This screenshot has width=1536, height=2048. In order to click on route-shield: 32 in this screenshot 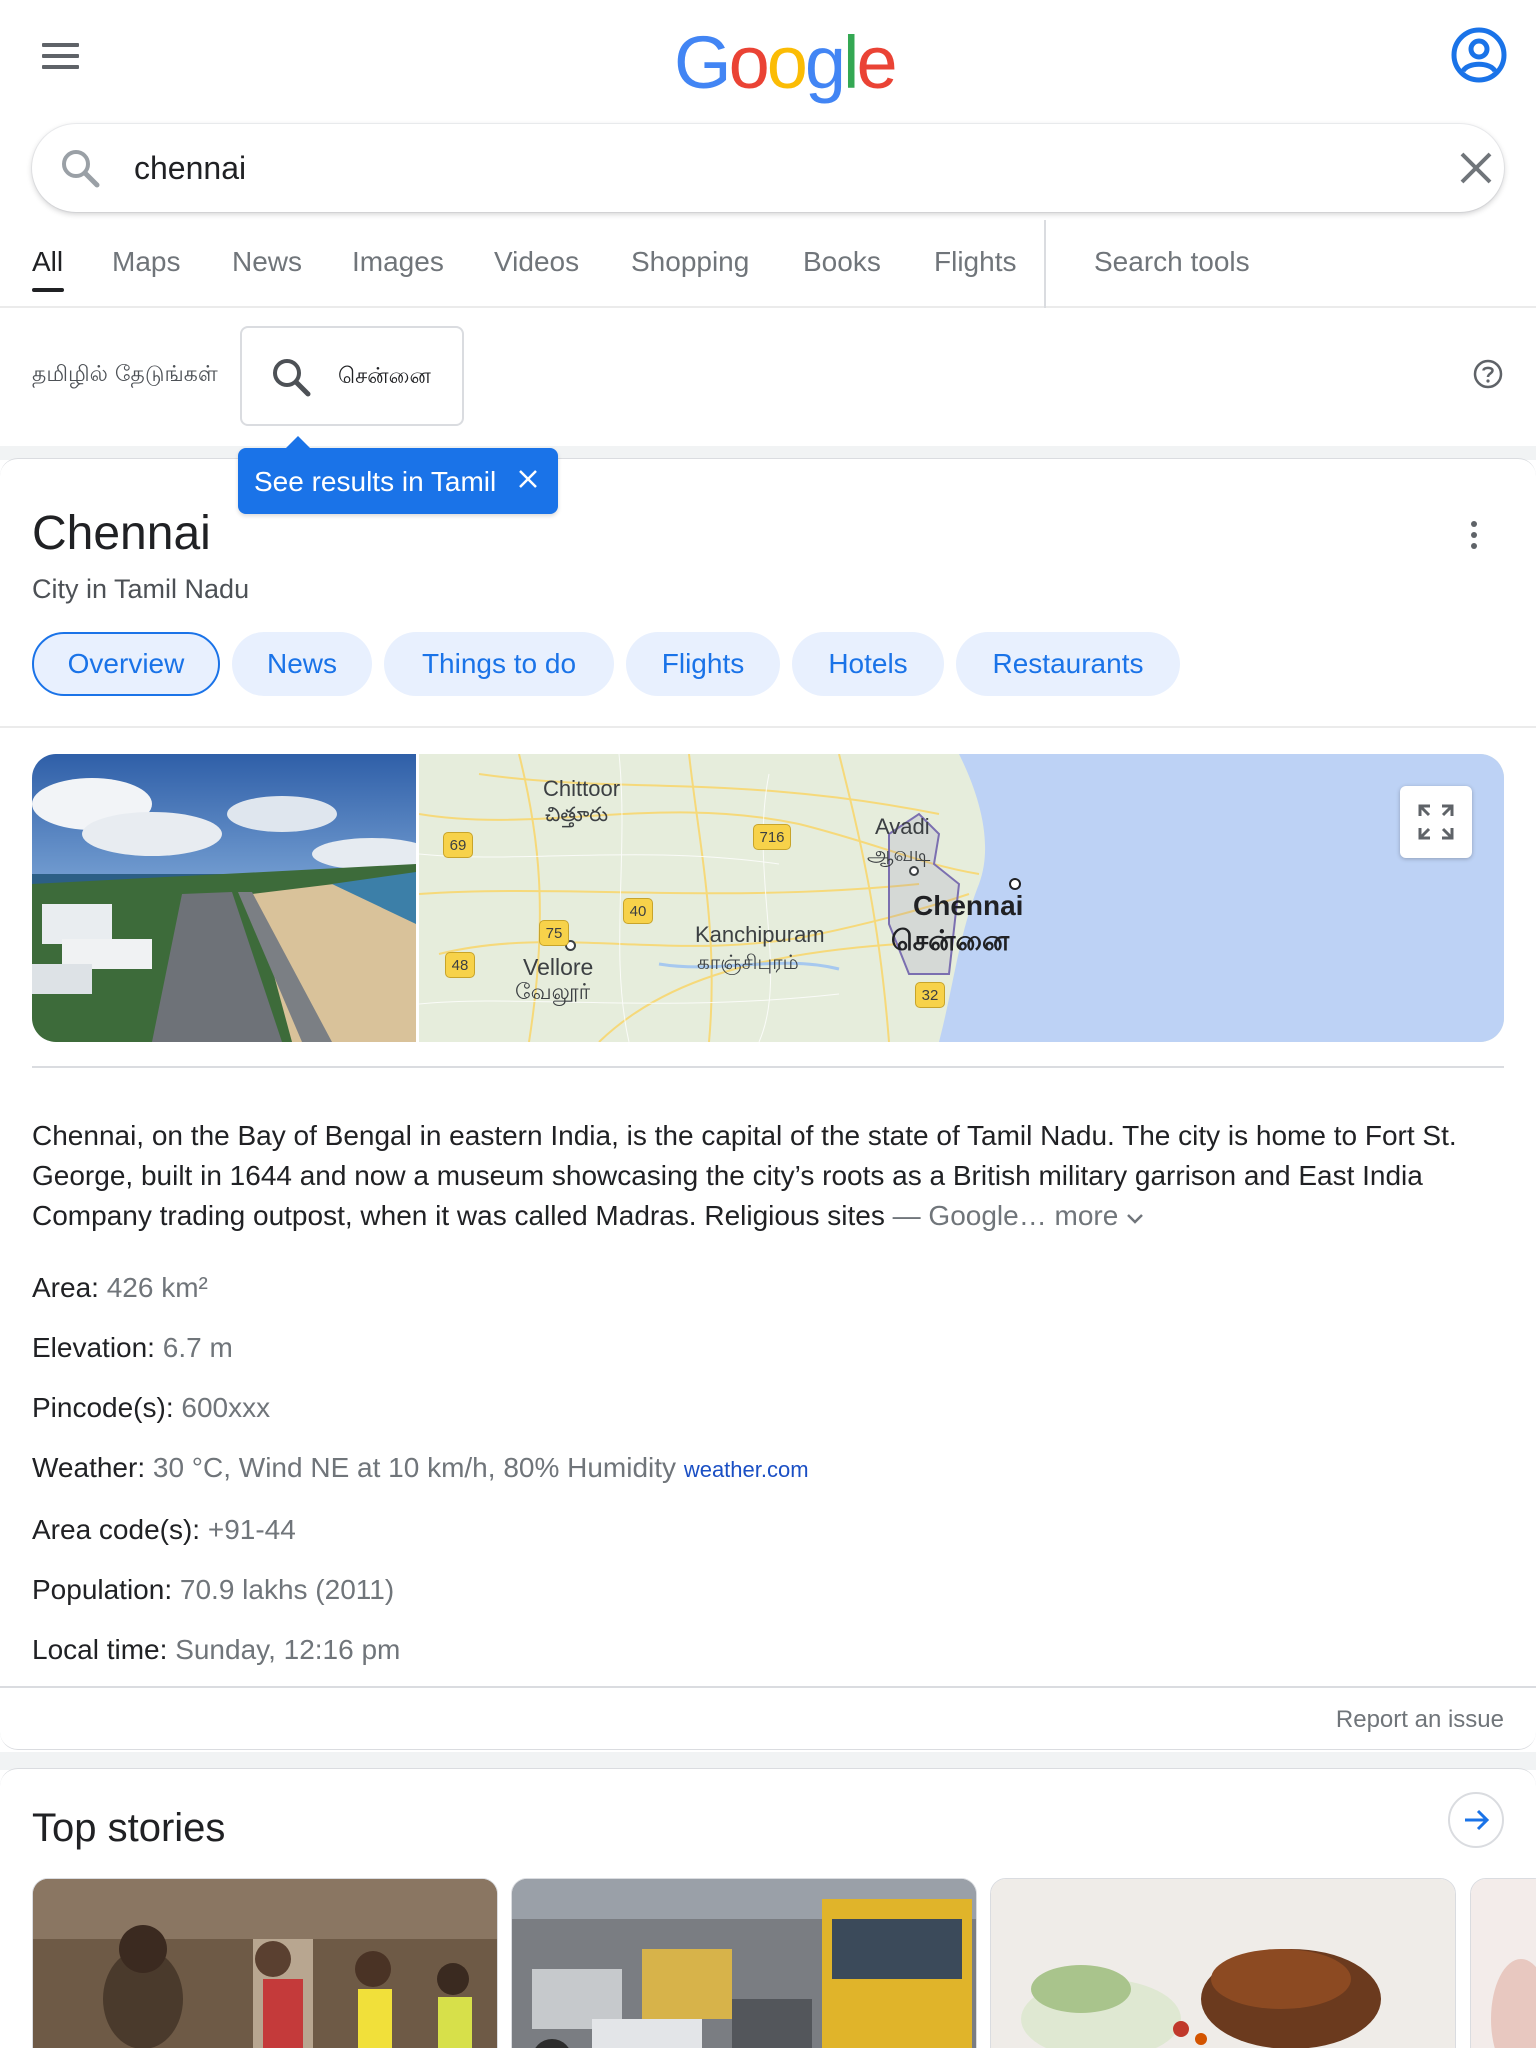, I will do `click(930, 995)`.